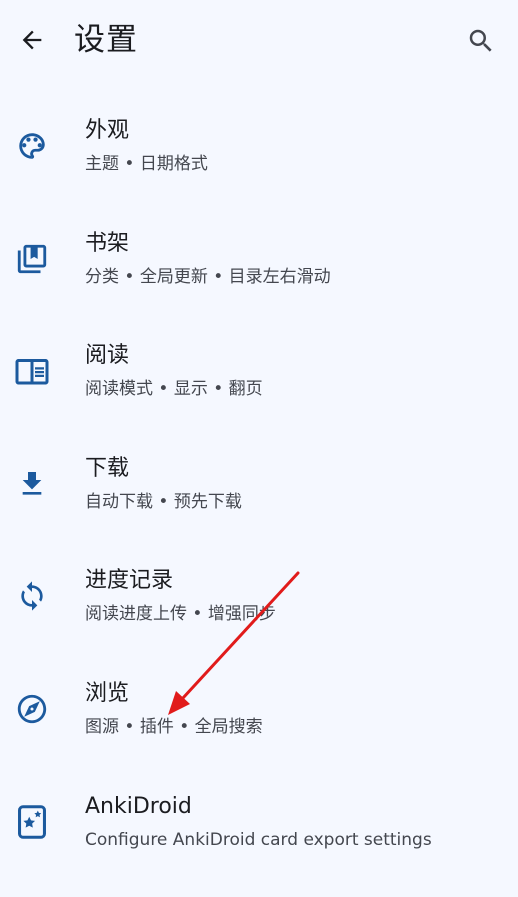 The image size is (518, 897). Describe the element at coordinates (259, 596) in the screenshot. I see `settings-item-tracking: 进度记录 阅读进度上传 • 增强同步` at that location.